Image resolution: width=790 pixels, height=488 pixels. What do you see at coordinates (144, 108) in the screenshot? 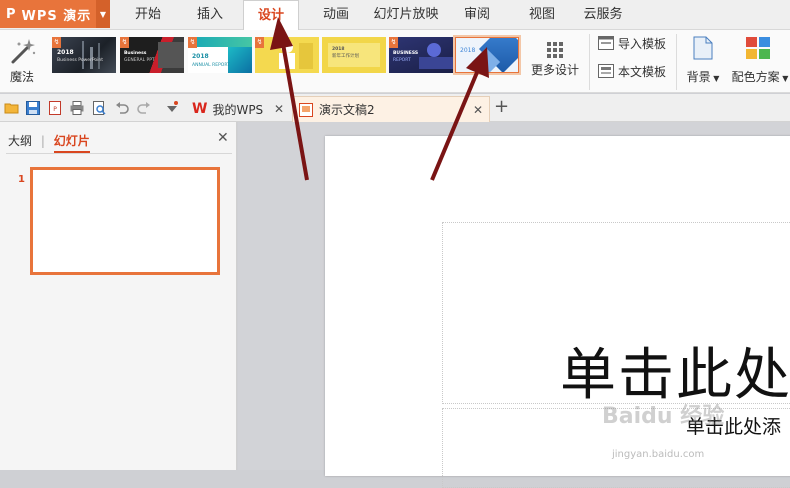
I see `redo-icon` at bounding box center [144, 108].